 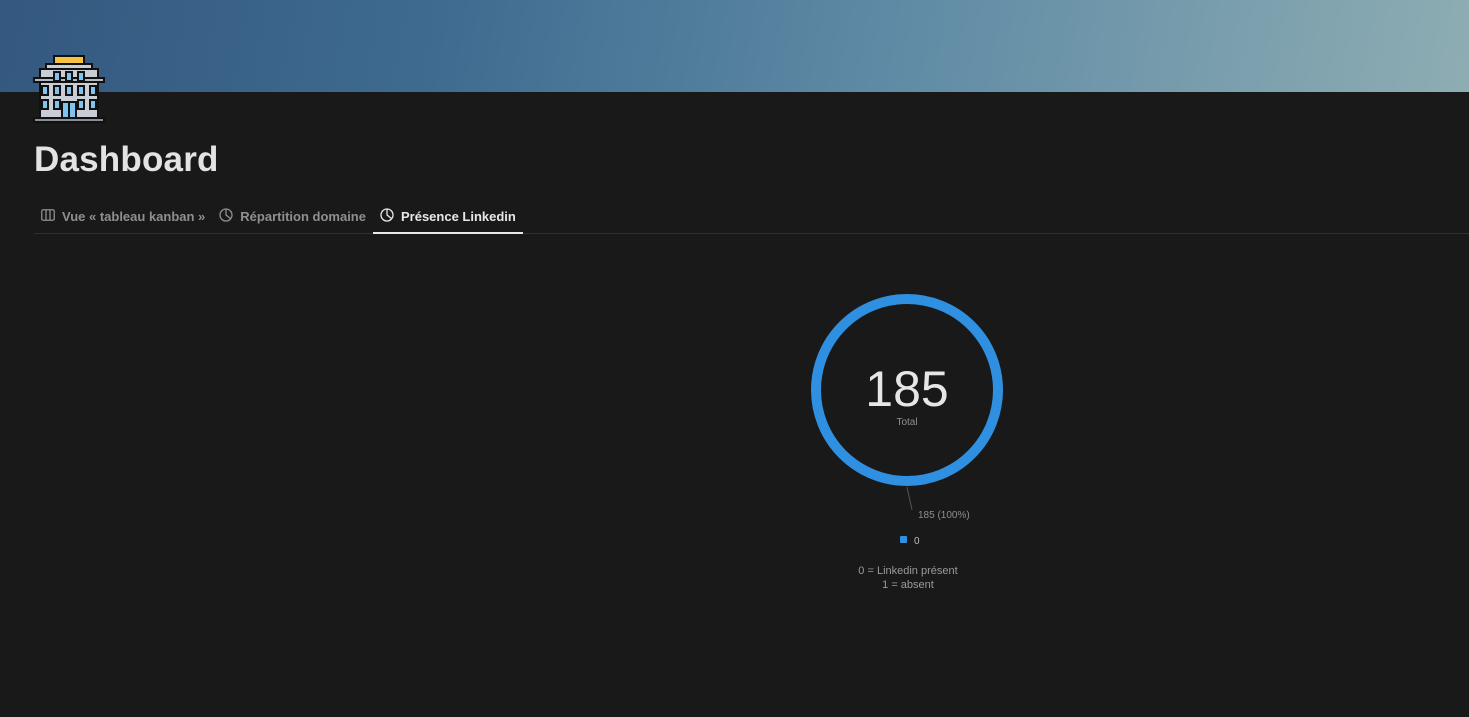 I want to click on donut-chart-svg: 185 (100%) 185 Total 0, so click(x=907, y=420).